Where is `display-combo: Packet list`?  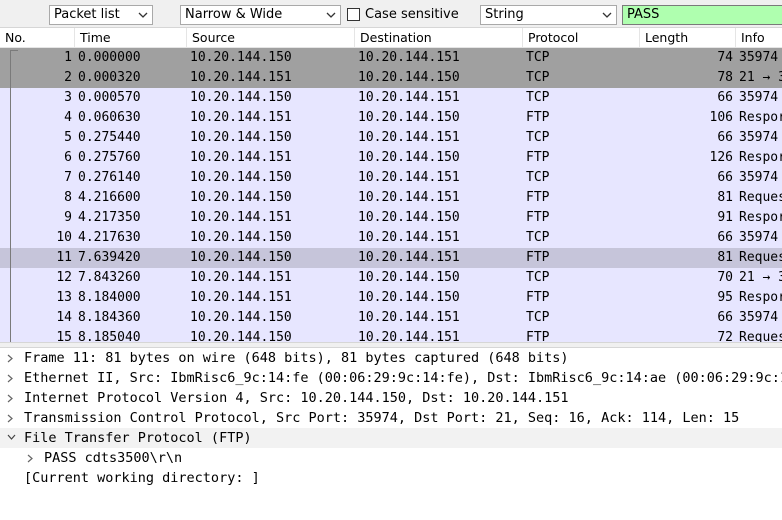
display-combo: Packet list is located at coordinates (101, 15).